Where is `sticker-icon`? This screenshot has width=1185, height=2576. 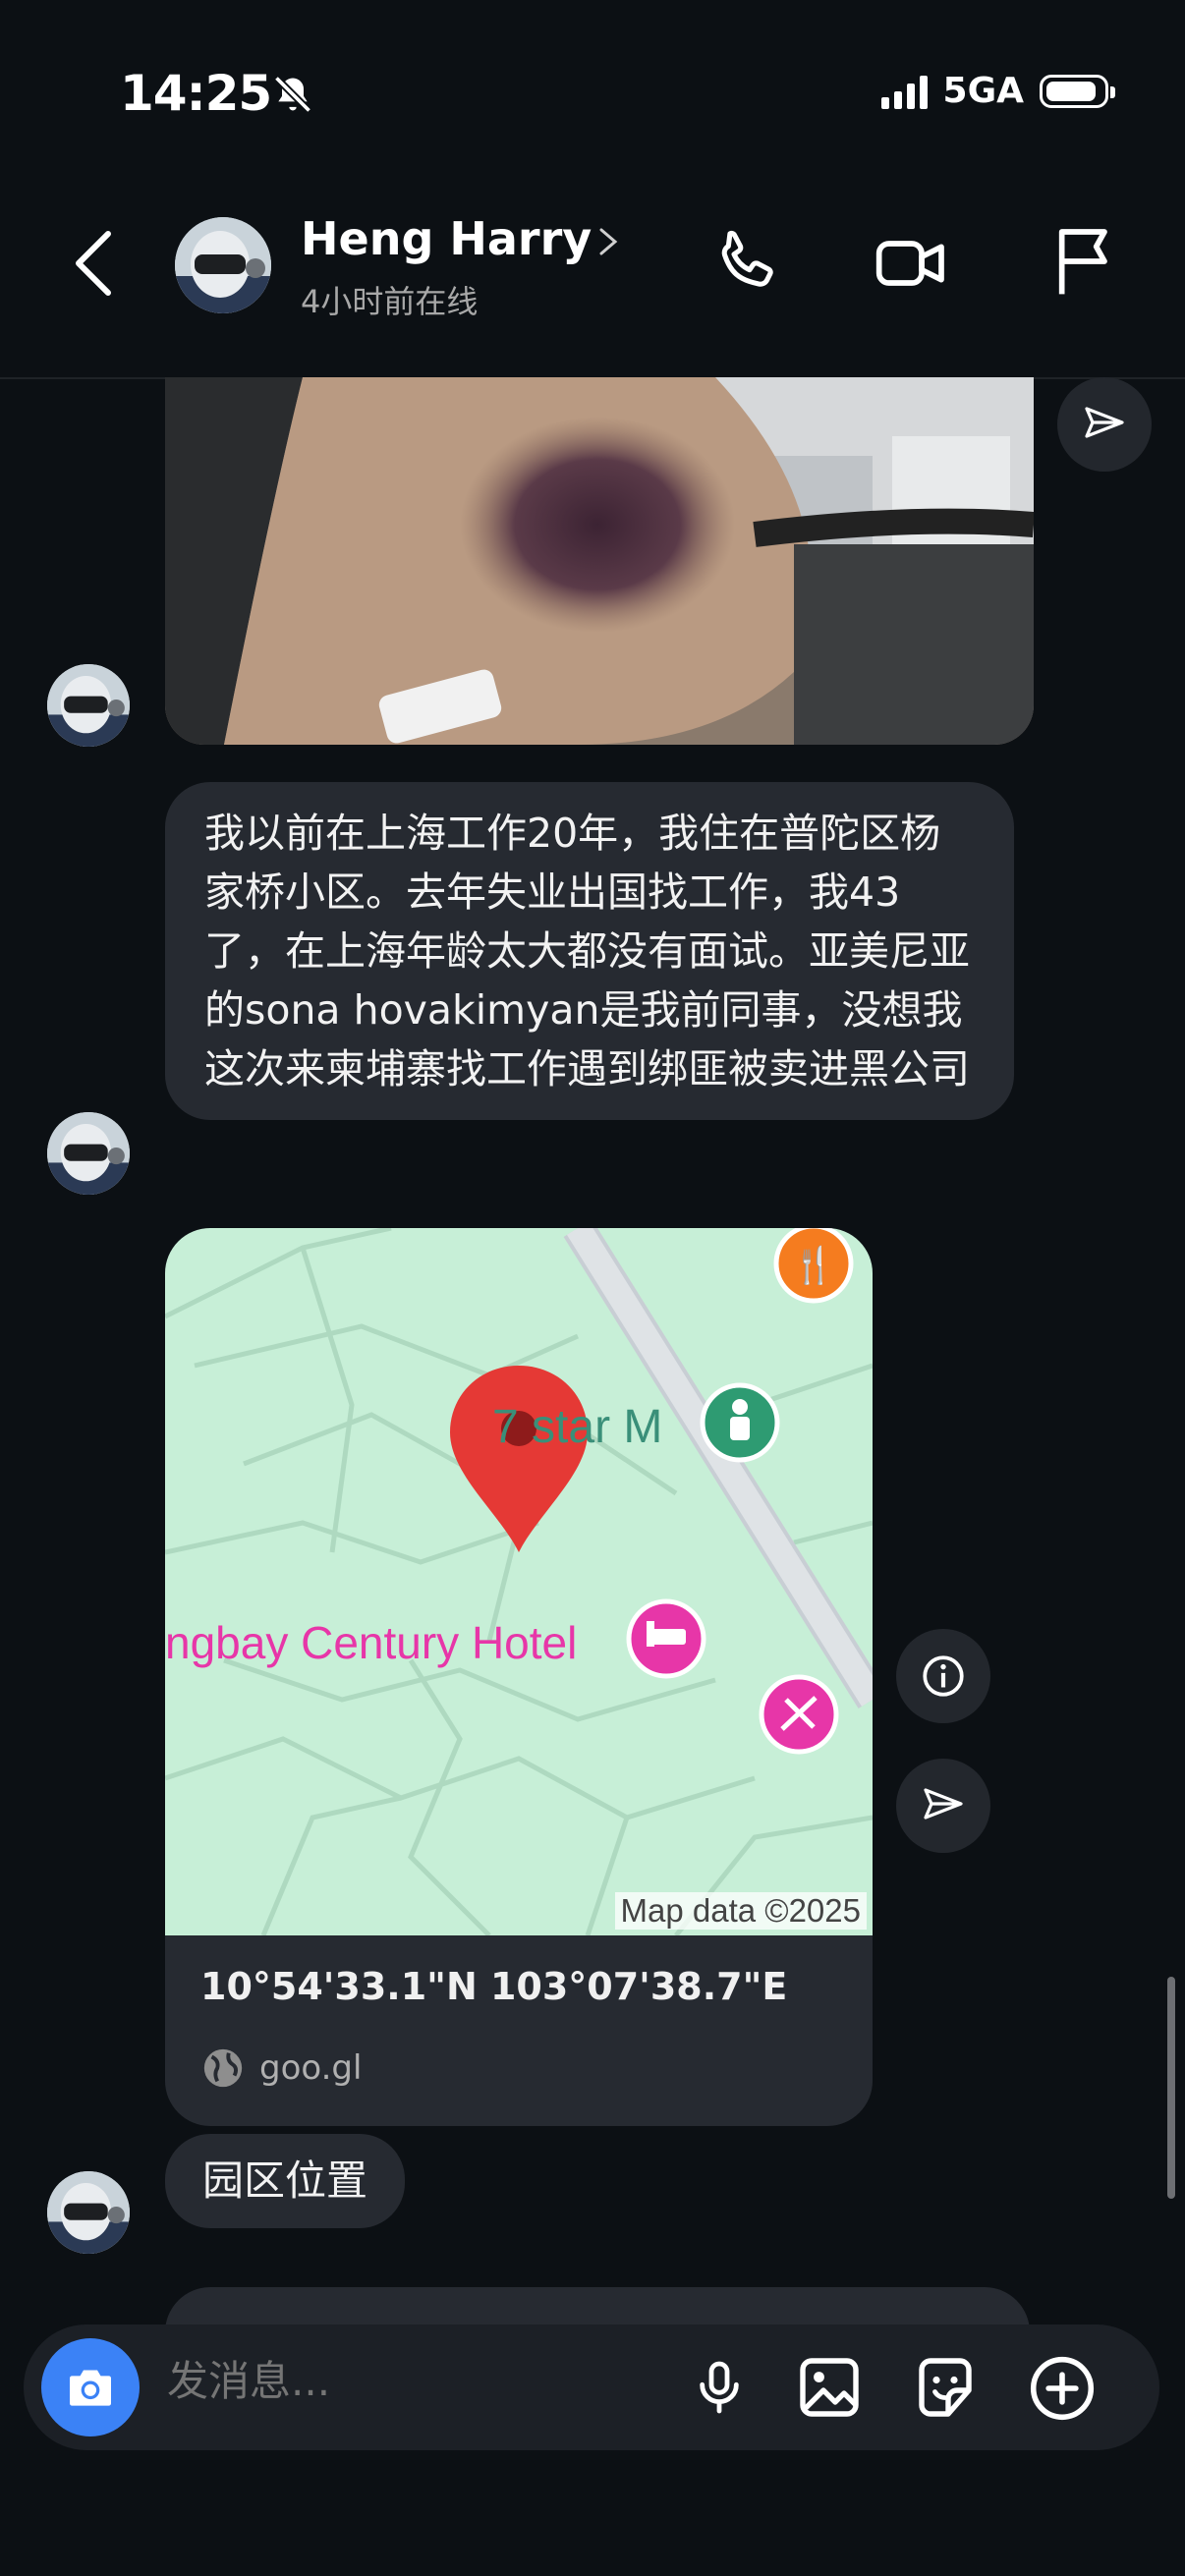
sticker-icon is located at coordinates (946, 2387).